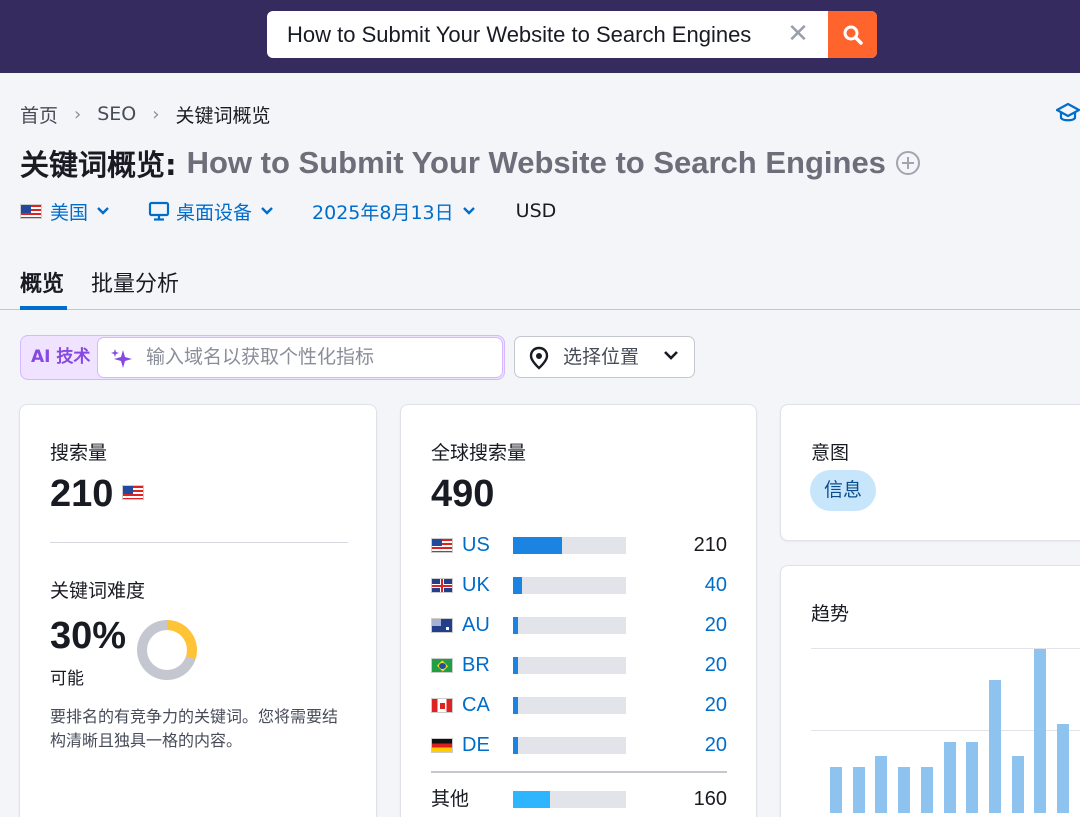 The width and height of the screenshot is (1080, 817). I want to click on br-flag-icon, so click(442, 665).